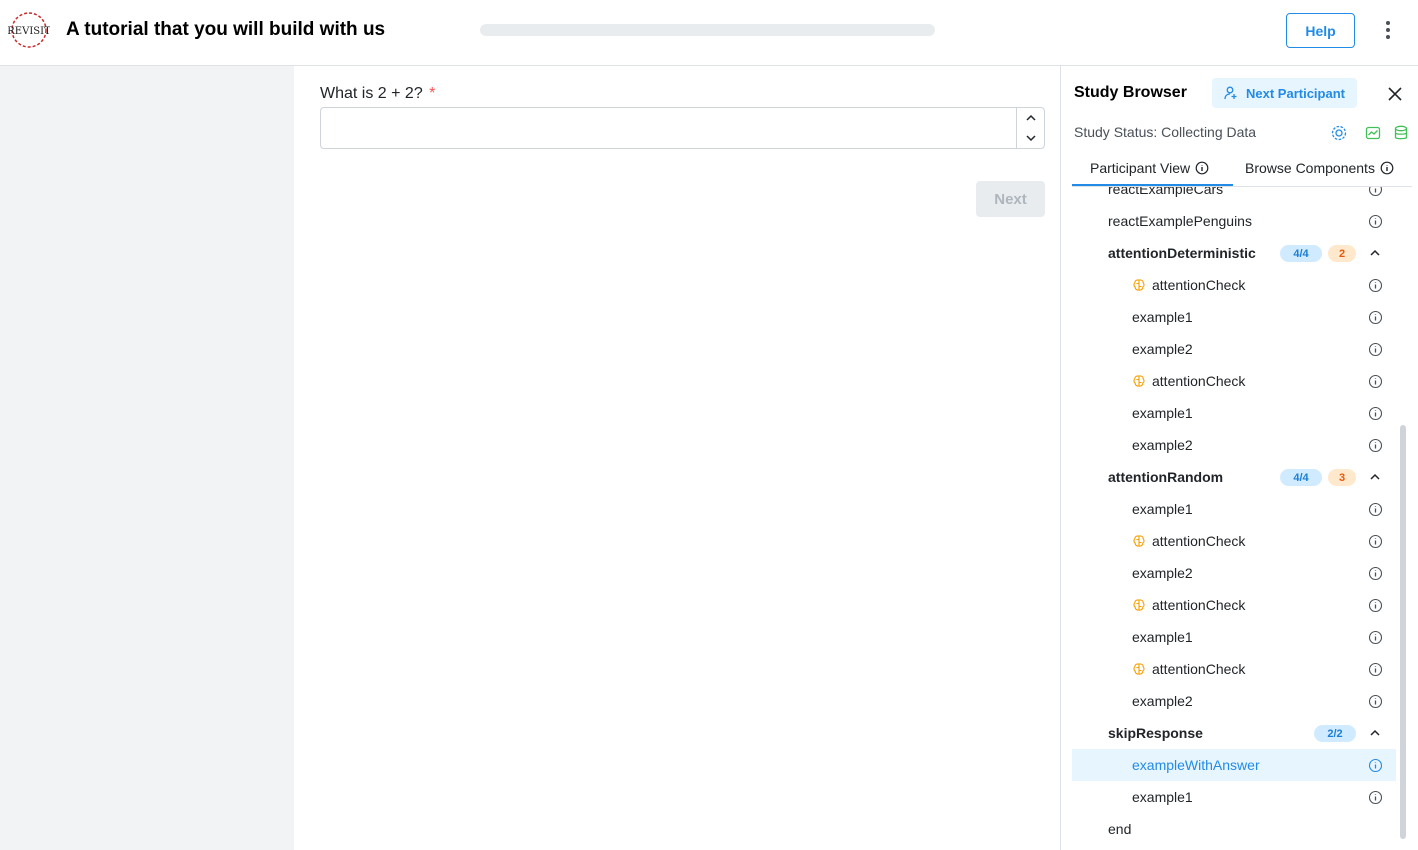  What do you see at coordinates (1234, 733) in the screenshot?
I see `sequence-block: skipResponse 2/2` at bounding box center [1234, 733].